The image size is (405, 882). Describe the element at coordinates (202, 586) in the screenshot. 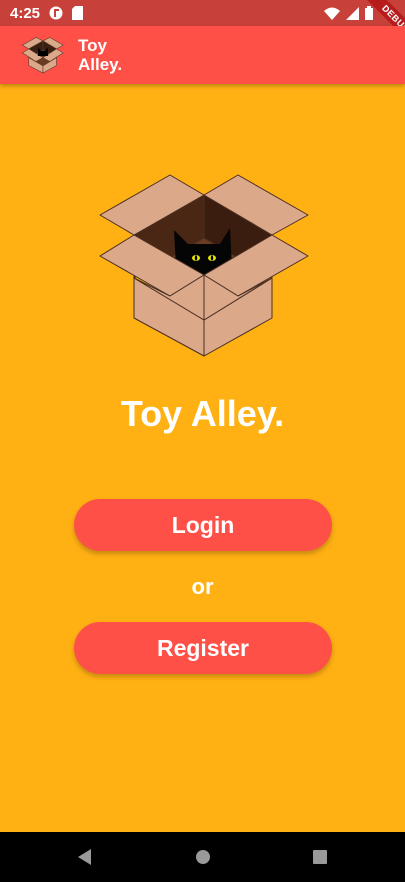

I see `or-separator-text: or` at that location.